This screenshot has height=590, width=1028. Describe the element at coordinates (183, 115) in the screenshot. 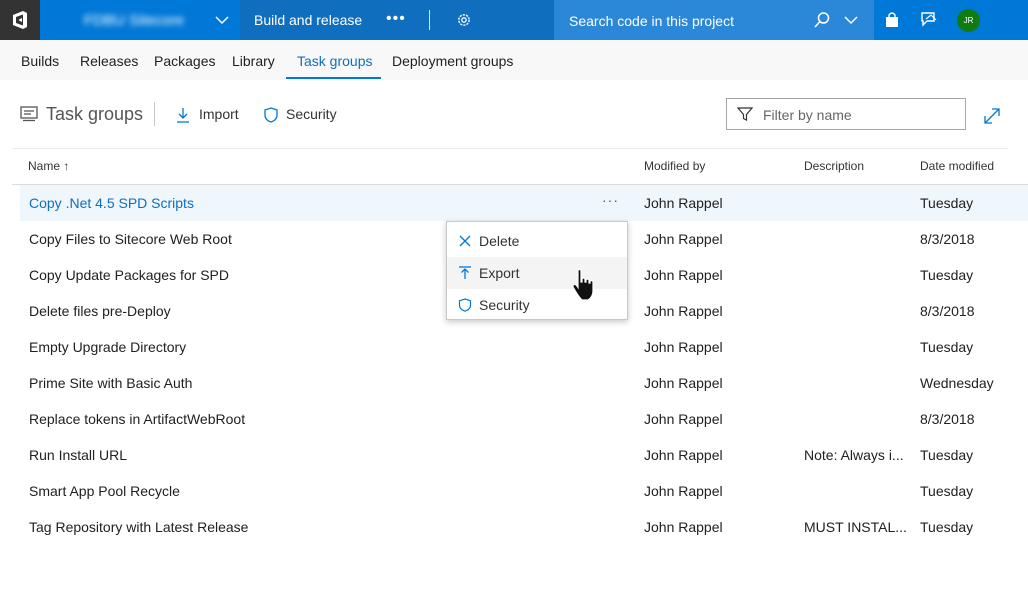

I see `download-icon` at that location.